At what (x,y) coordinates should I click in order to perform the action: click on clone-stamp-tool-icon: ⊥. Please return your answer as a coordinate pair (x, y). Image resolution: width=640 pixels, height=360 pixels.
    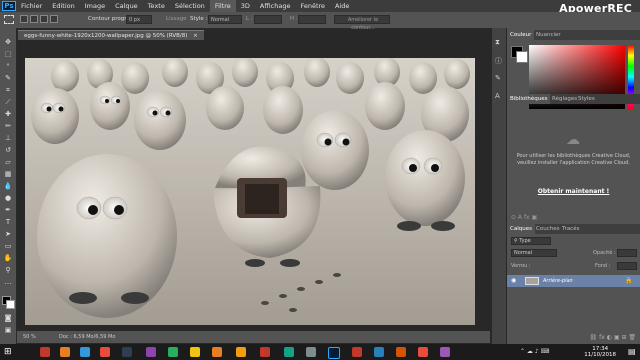
    Looking at the image, I should click on (8, 138).